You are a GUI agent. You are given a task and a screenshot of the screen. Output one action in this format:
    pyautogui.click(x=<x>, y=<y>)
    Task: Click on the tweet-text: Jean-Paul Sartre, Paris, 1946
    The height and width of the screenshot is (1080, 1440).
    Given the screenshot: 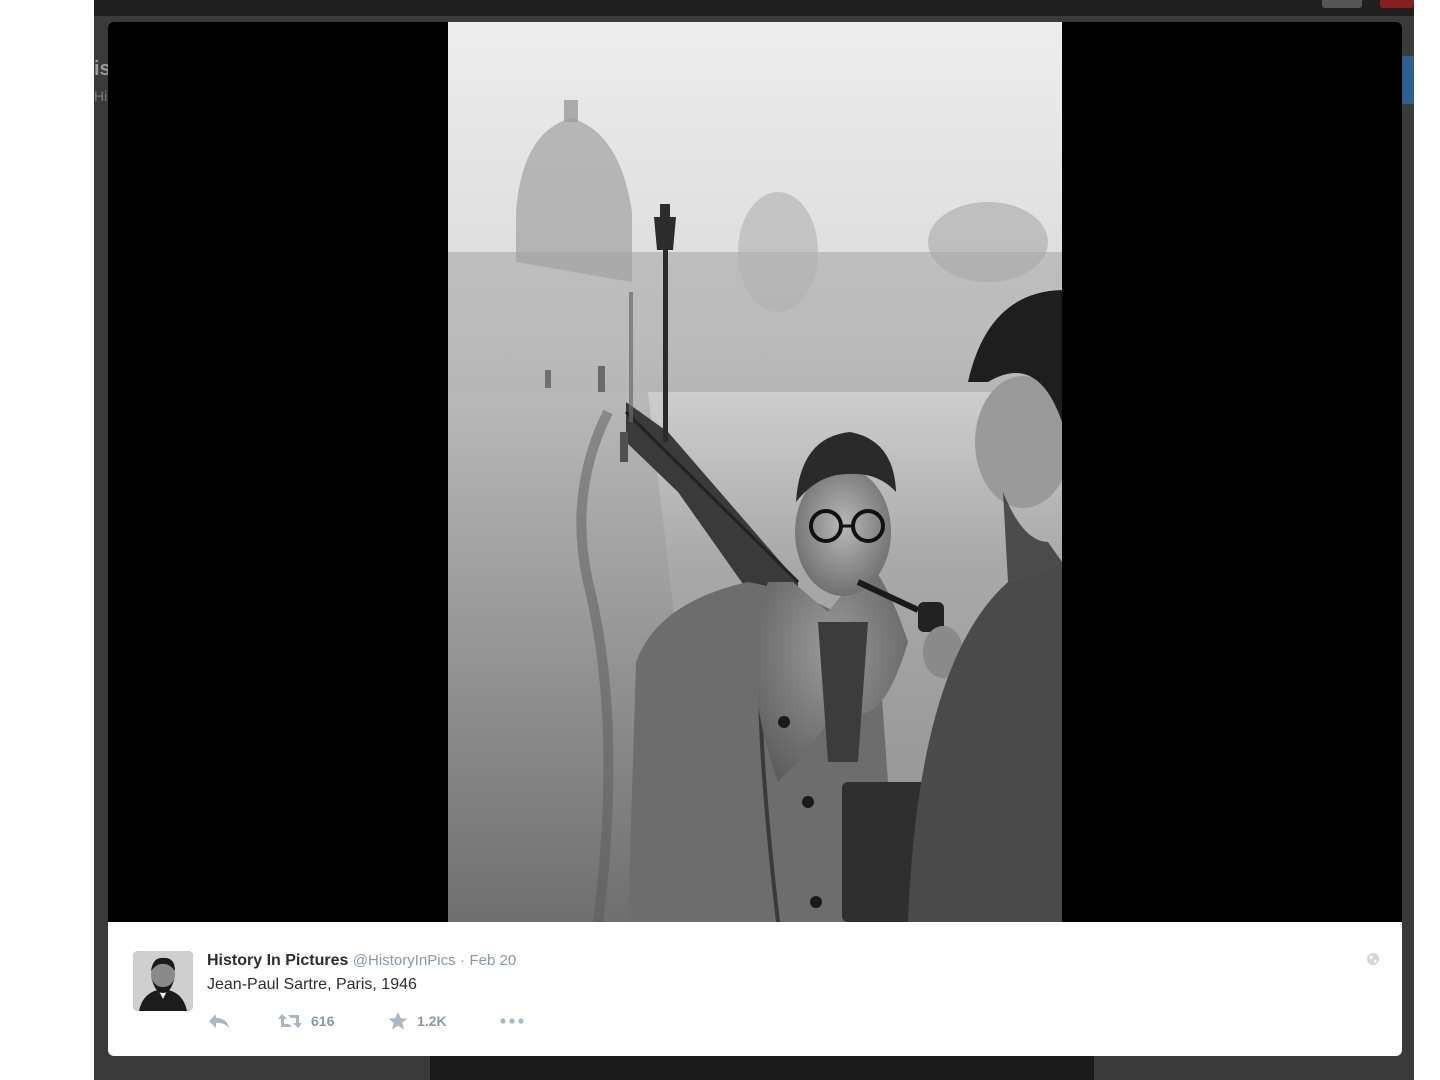 What is the action you would take?
    pyautogui.click(x=312, y=984)
    